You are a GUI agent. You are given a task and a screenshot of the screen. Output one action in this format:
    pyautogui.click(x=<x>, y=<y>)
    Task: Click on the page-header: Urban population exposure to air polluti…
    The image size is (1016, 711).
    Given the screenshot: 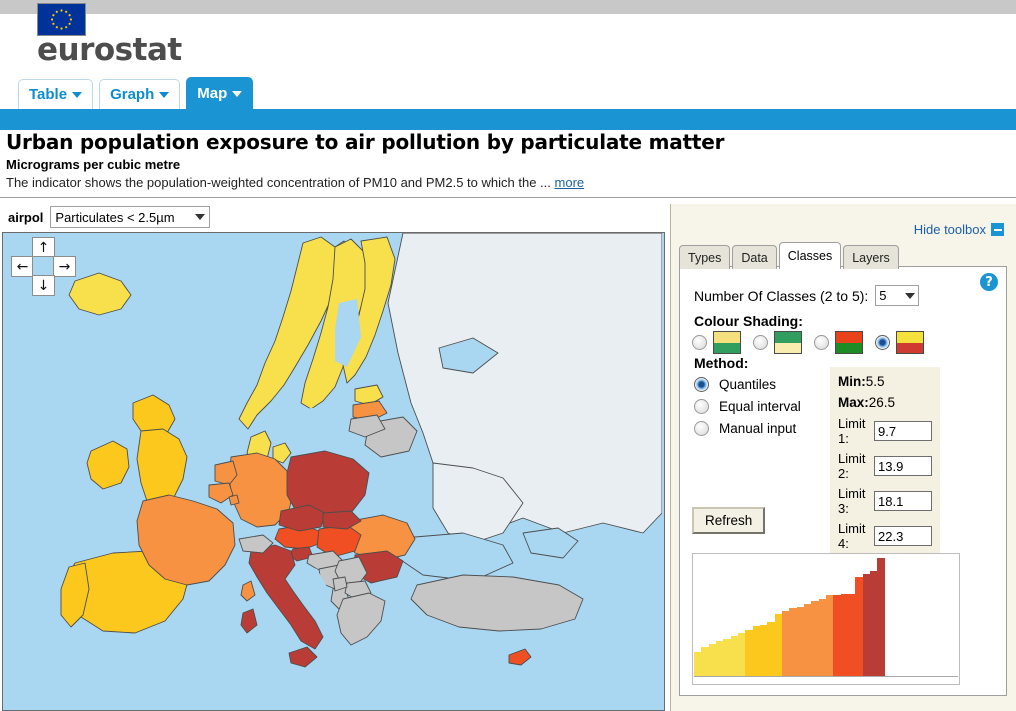 What is the action you would take?
    pyautogui.click(x=506, y=161)
    